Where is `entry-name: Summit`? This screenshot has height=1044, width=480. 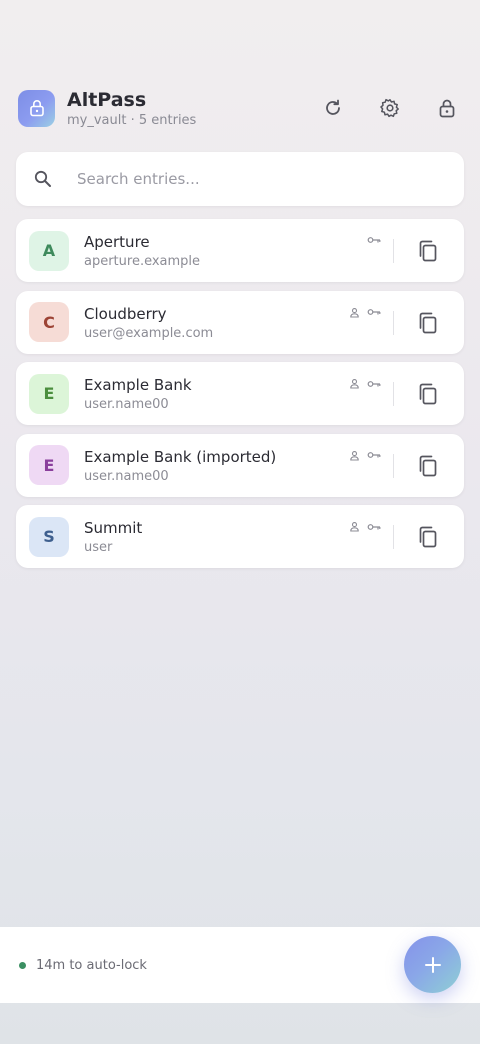
entry-name: Summit is located at coordinates (113, 528).